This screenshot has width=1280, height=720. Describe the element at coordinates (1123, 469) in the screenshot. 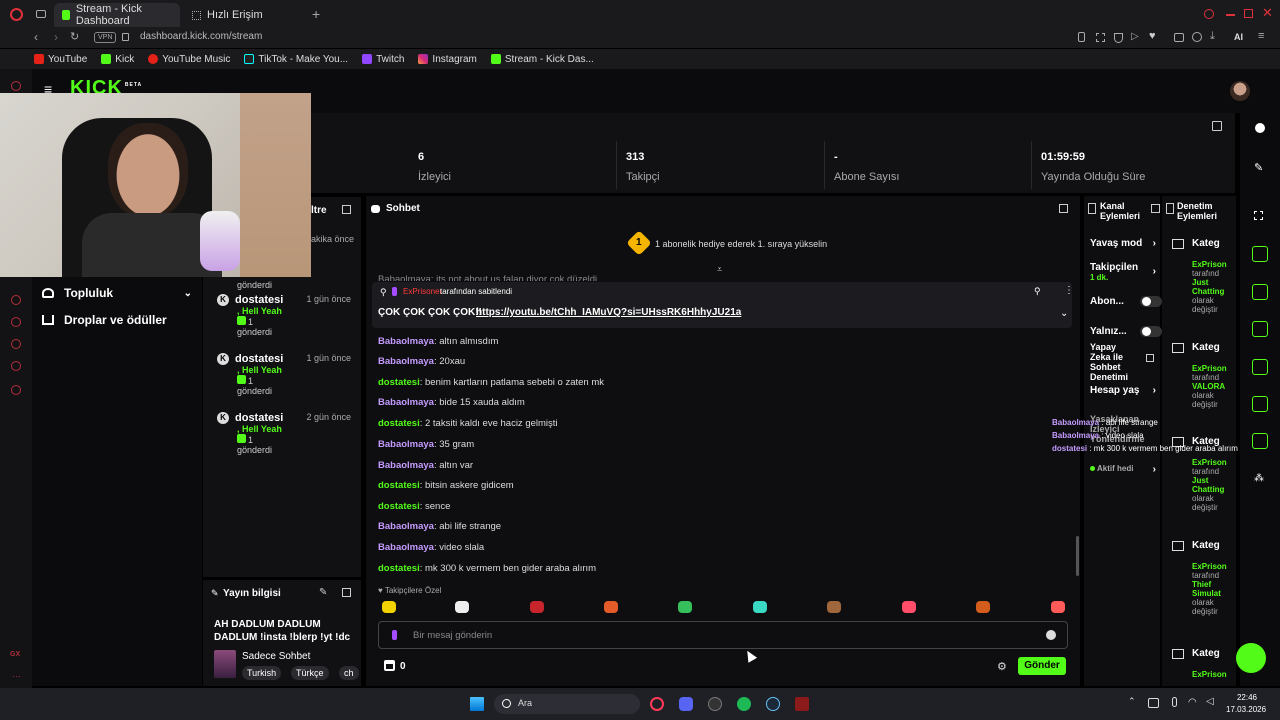

I see `active-goal: Aktif hedi ›` at that location.